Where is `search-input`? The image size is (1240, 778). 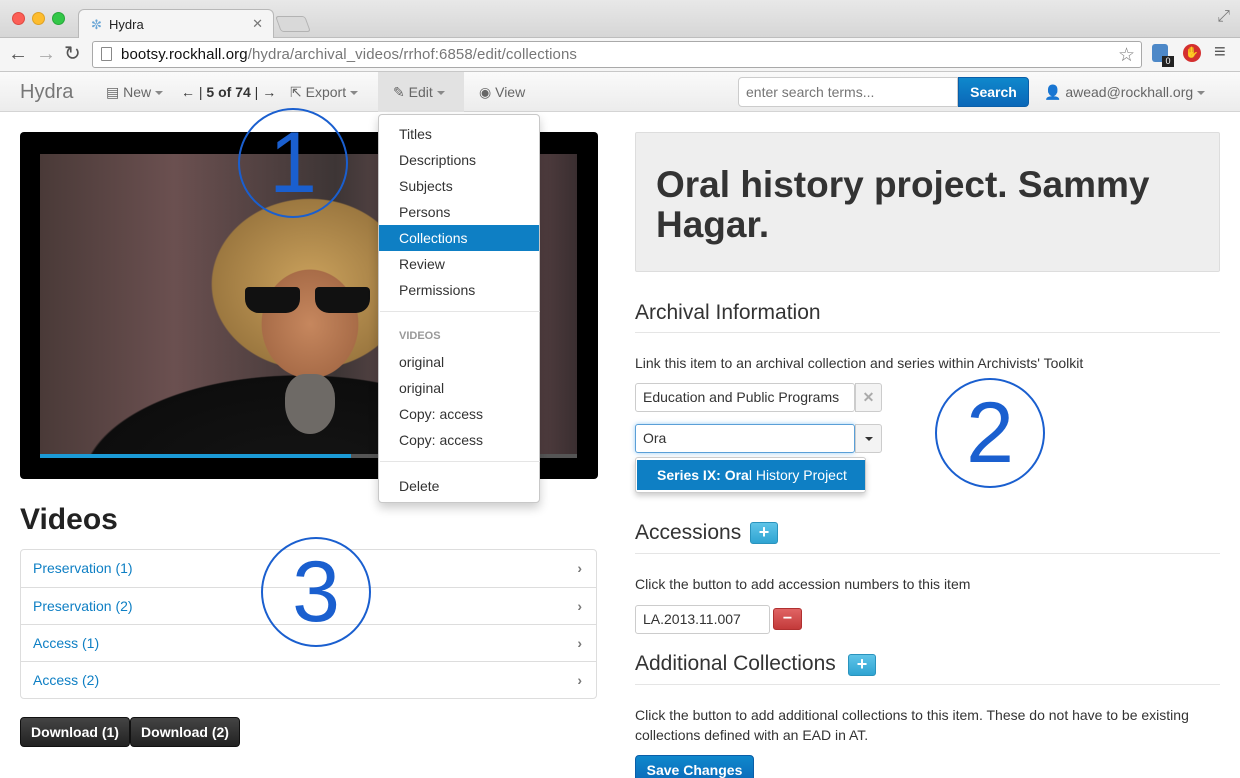 search-input is located at coordinates (848, 92).